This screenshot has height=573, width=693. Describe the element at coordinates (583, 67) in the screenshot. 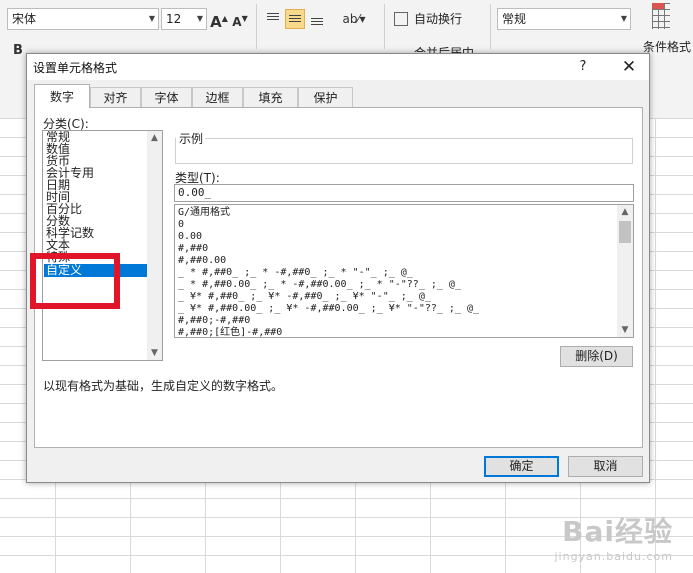

I see `help-button: ?` at that location.